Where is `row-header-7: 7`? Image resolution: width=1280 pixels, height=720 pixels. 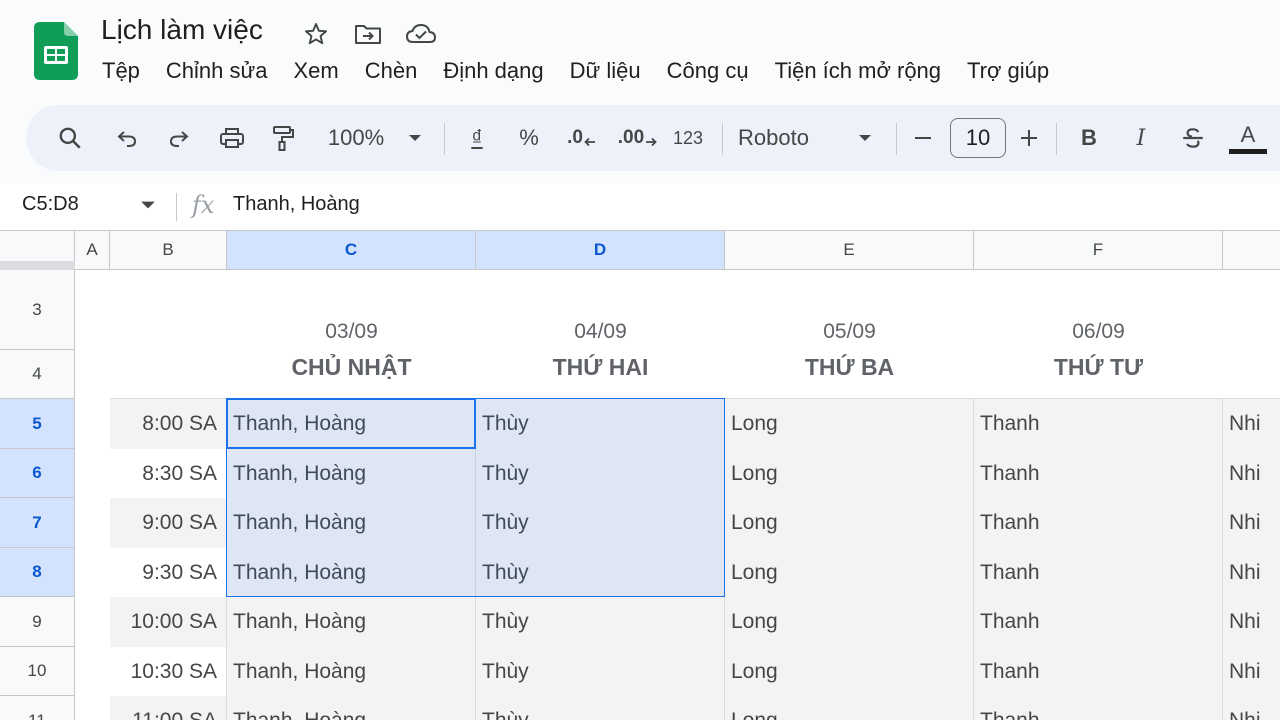
row-header-7: 7 is located at coordinates (37, 523).